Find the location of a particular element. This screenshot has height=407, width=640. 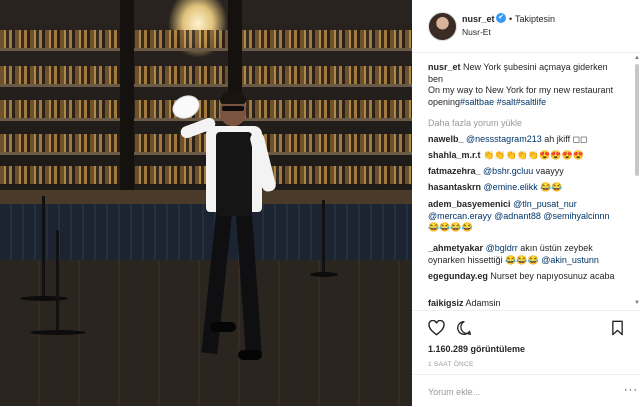

add-comment-bar: ··· is located at coordinates (526, 390).